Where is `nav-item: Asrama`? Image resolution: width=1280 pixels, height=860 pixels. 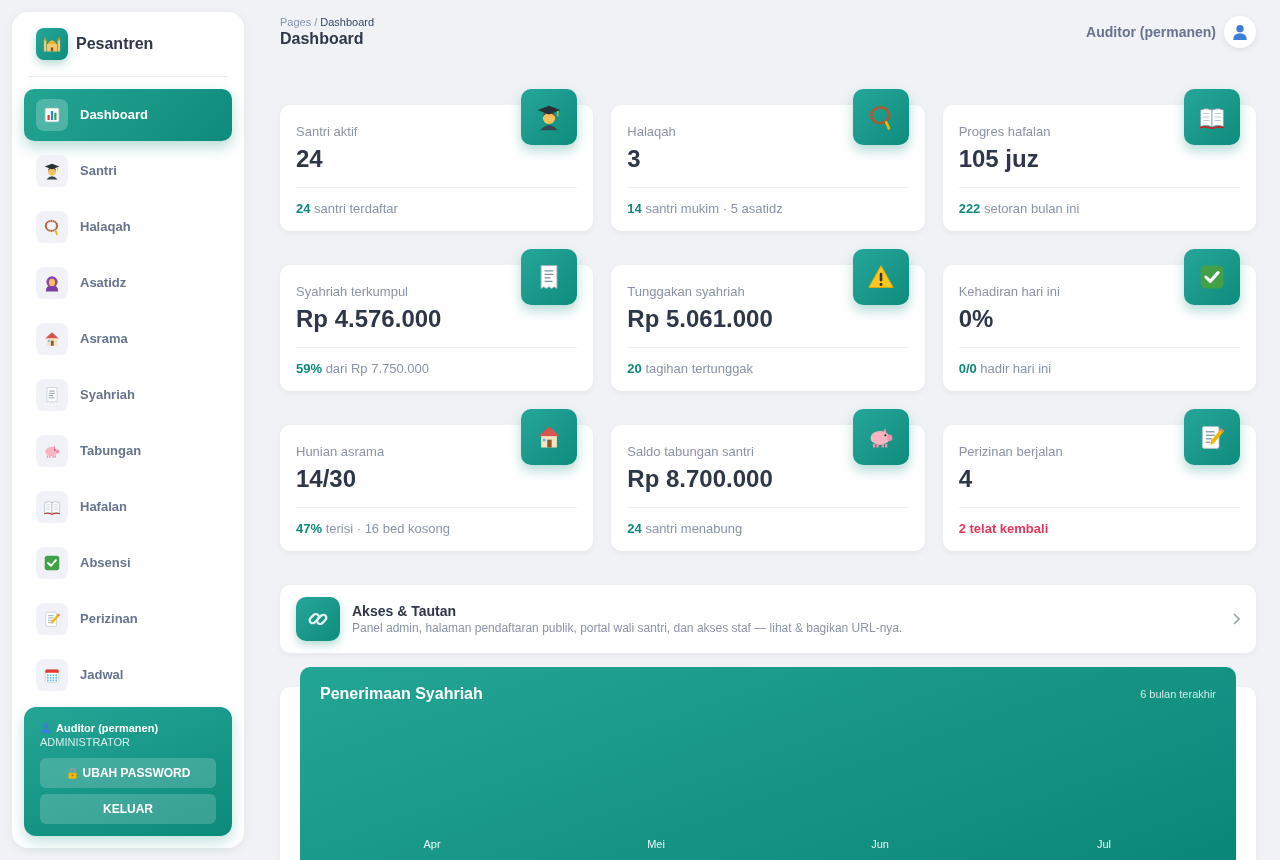 nav-item: Asrama is located at coordinates (128, 339).